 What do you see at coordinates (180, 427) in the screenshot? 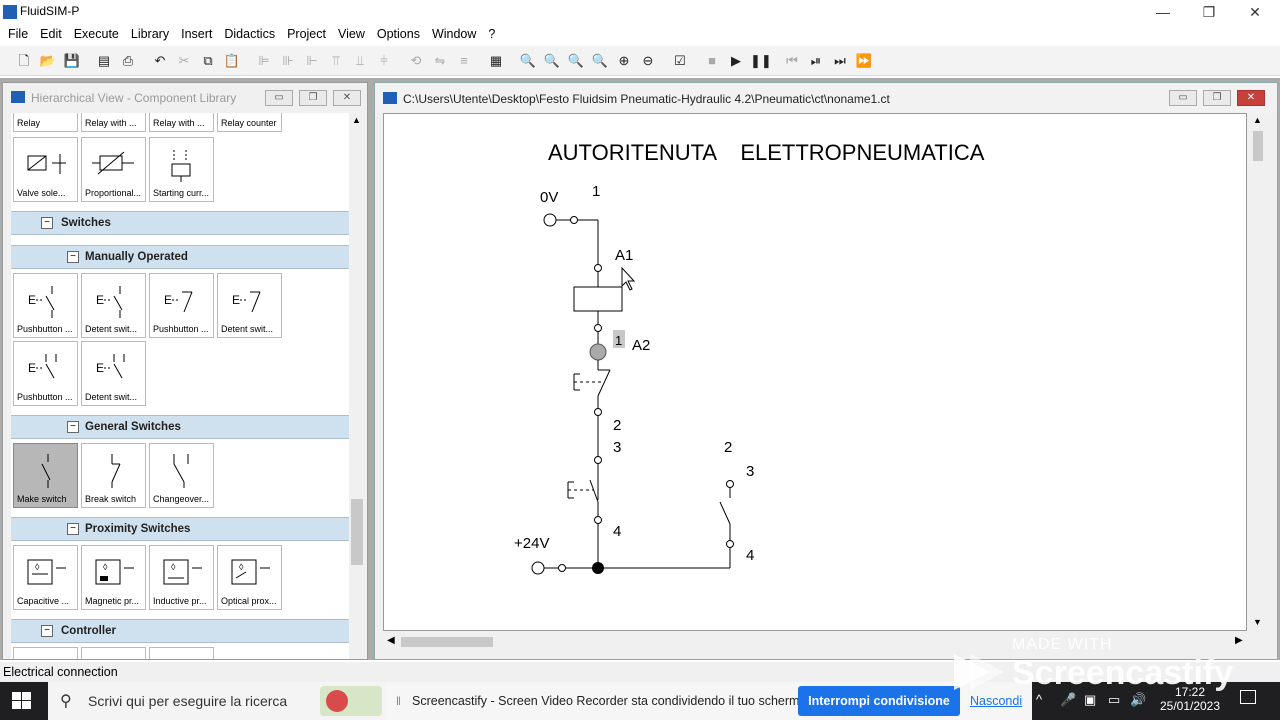
I see `category-general-switches: − General Switches` at bounding box center [180, 427].